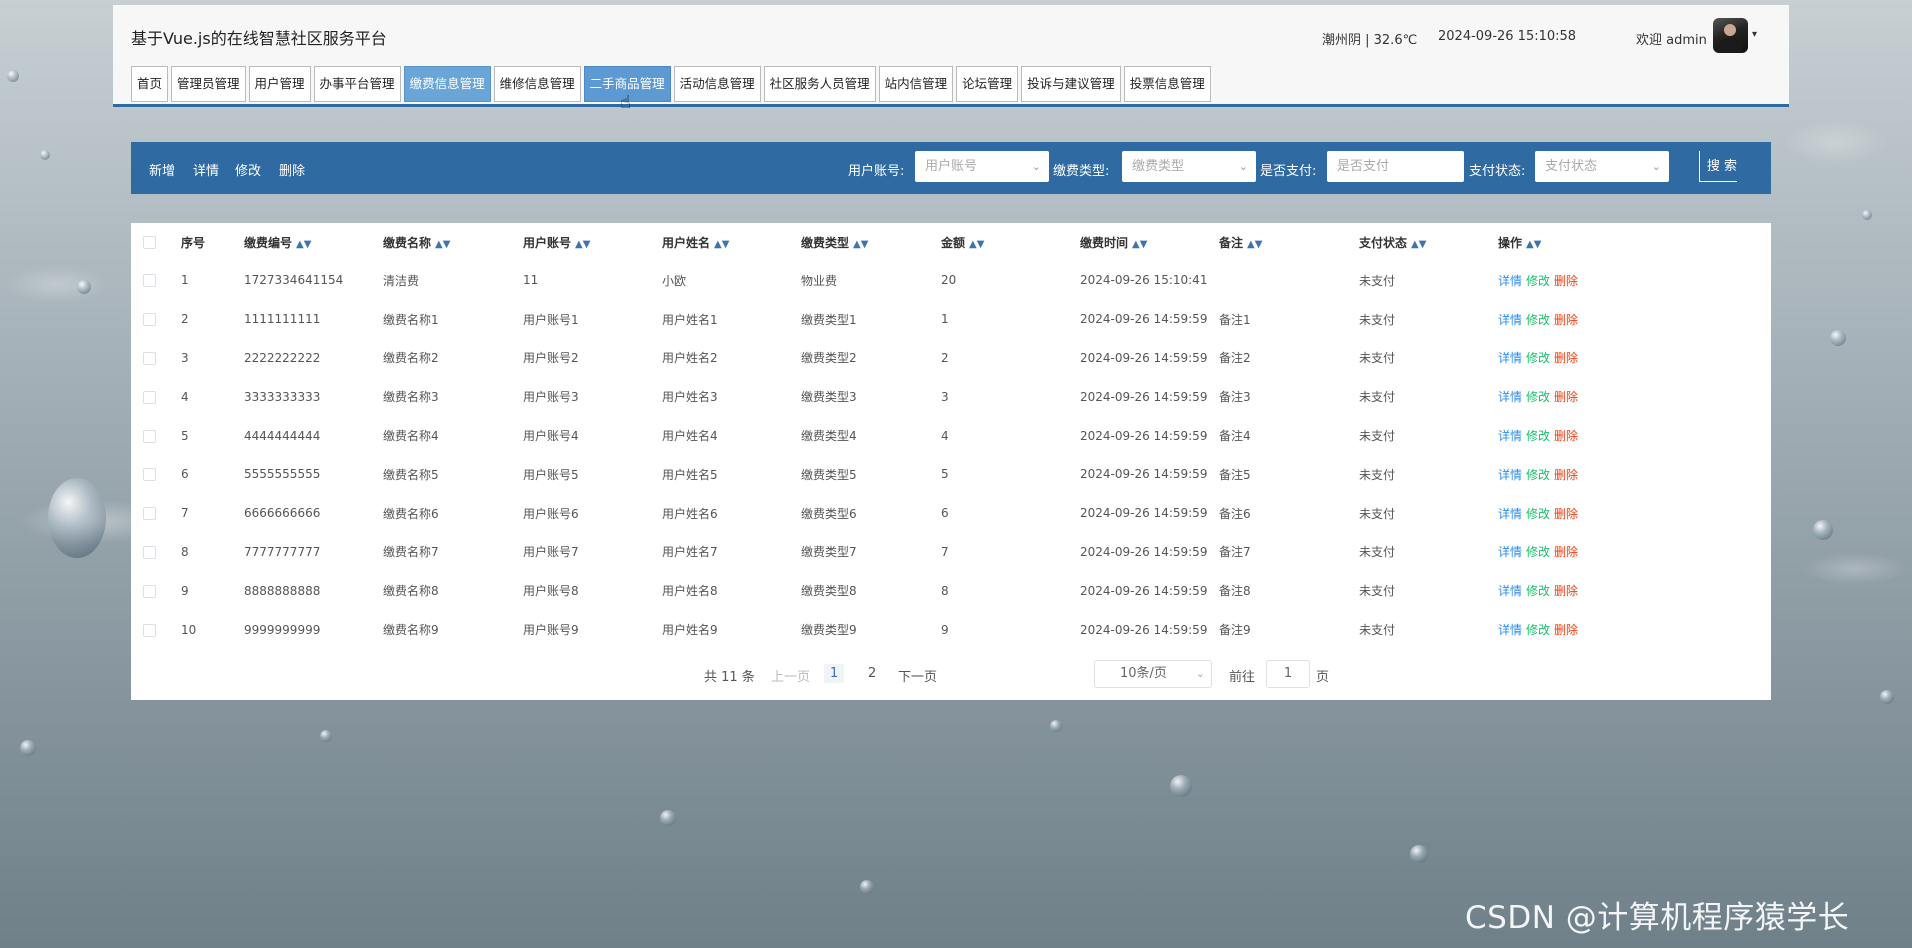  I want to click on cell-pay-status: 未支付, so click(1377, 436).